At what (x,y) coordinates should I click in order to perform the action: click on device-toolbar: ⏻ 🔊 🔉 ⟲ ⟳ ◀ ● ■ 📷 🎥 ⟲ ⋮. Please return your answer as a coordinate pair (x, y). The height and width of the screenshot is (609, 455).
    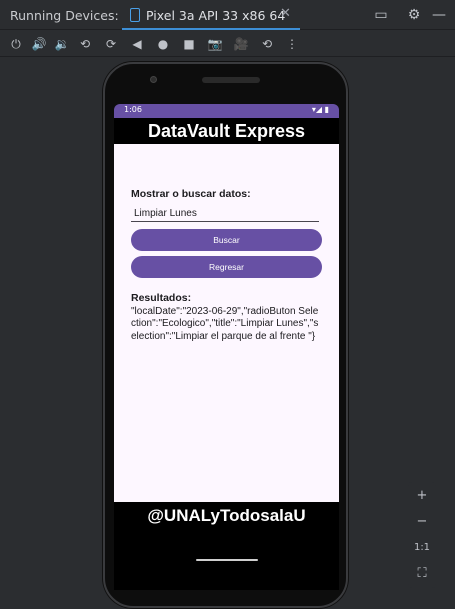
    Looking at the image, I should click on (227, 44).